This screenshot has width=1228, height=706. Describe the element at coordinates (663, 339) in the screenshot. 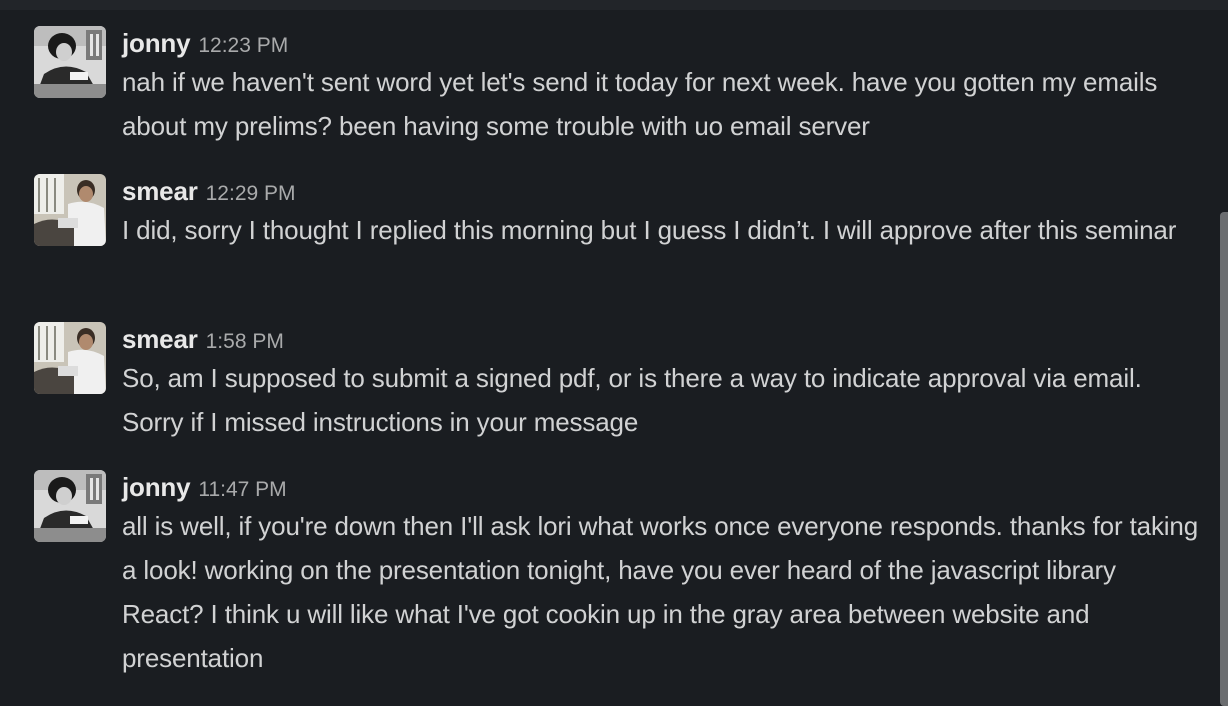

I see `message-header: smear 1:58 PM` at that location.